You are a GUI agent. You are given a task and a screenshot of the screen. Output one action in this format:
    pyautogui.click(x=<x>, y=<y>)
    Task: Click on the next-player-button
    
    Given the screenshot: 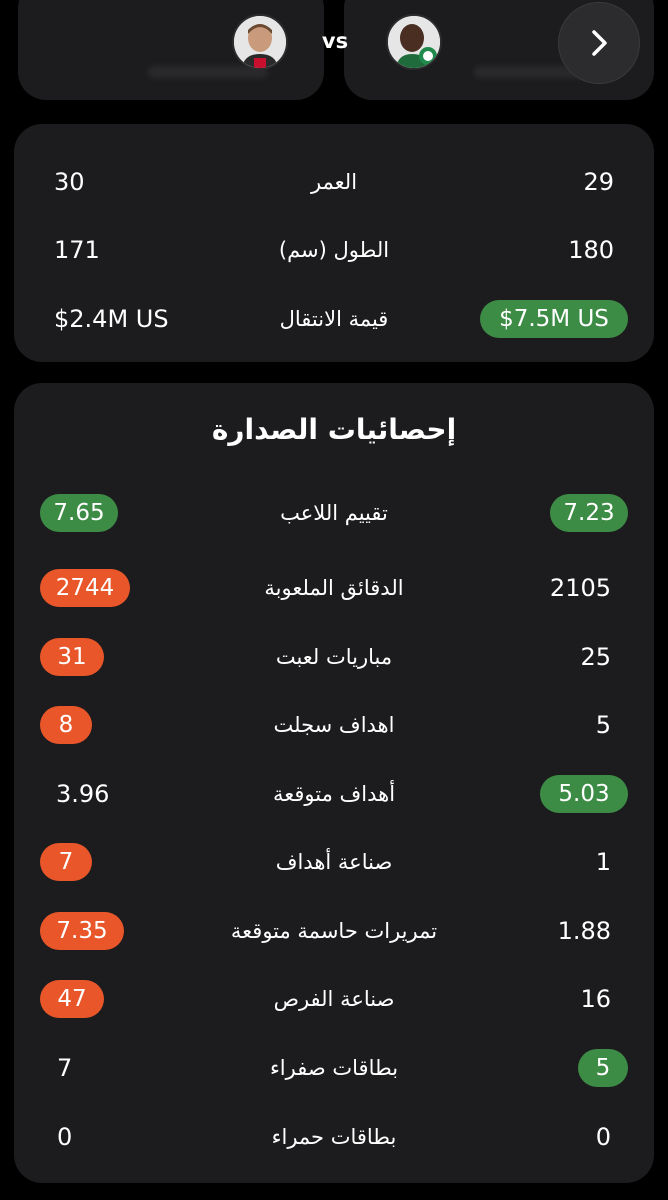 What is the action you would take?
    pyautogui.click(x=599, y=43)
    